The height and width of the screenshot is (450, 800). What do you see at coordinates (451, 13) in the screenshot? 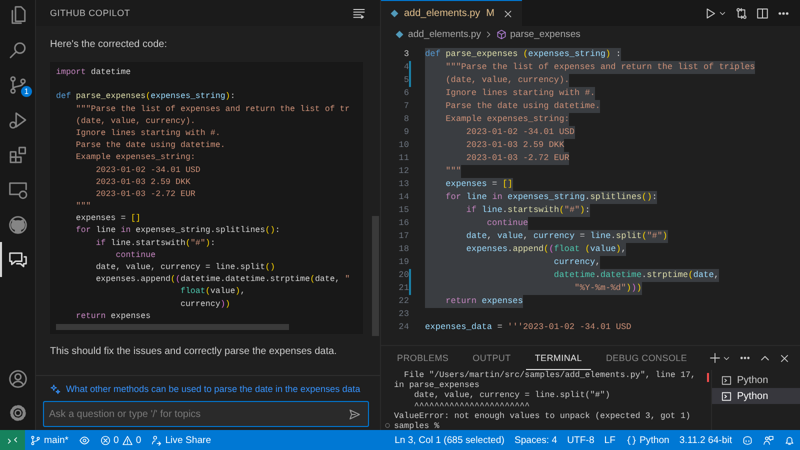
I see `editor-tab: add_elements.py M` at bounding box center [451, 13].